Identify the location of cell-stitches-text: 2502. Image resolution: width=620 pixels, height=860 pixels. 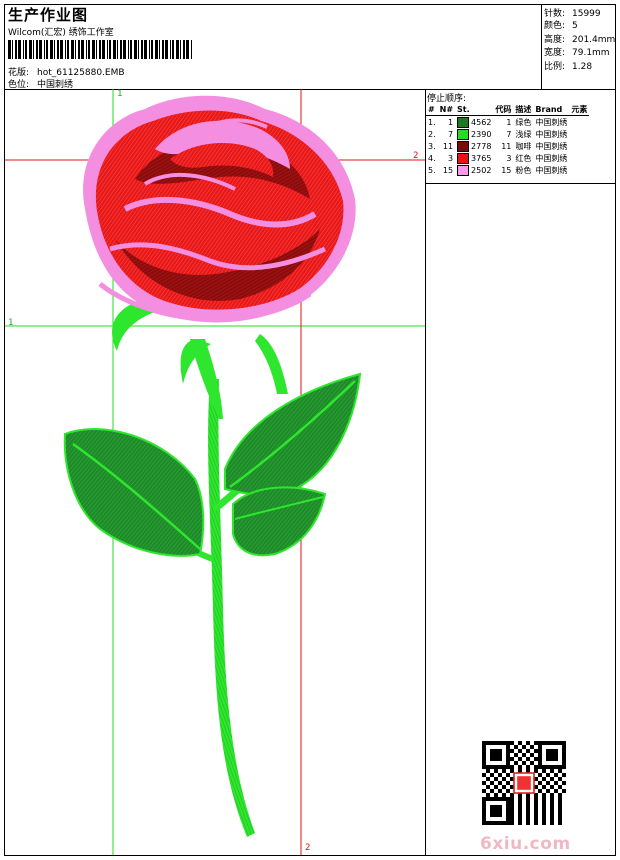
(481, 170).